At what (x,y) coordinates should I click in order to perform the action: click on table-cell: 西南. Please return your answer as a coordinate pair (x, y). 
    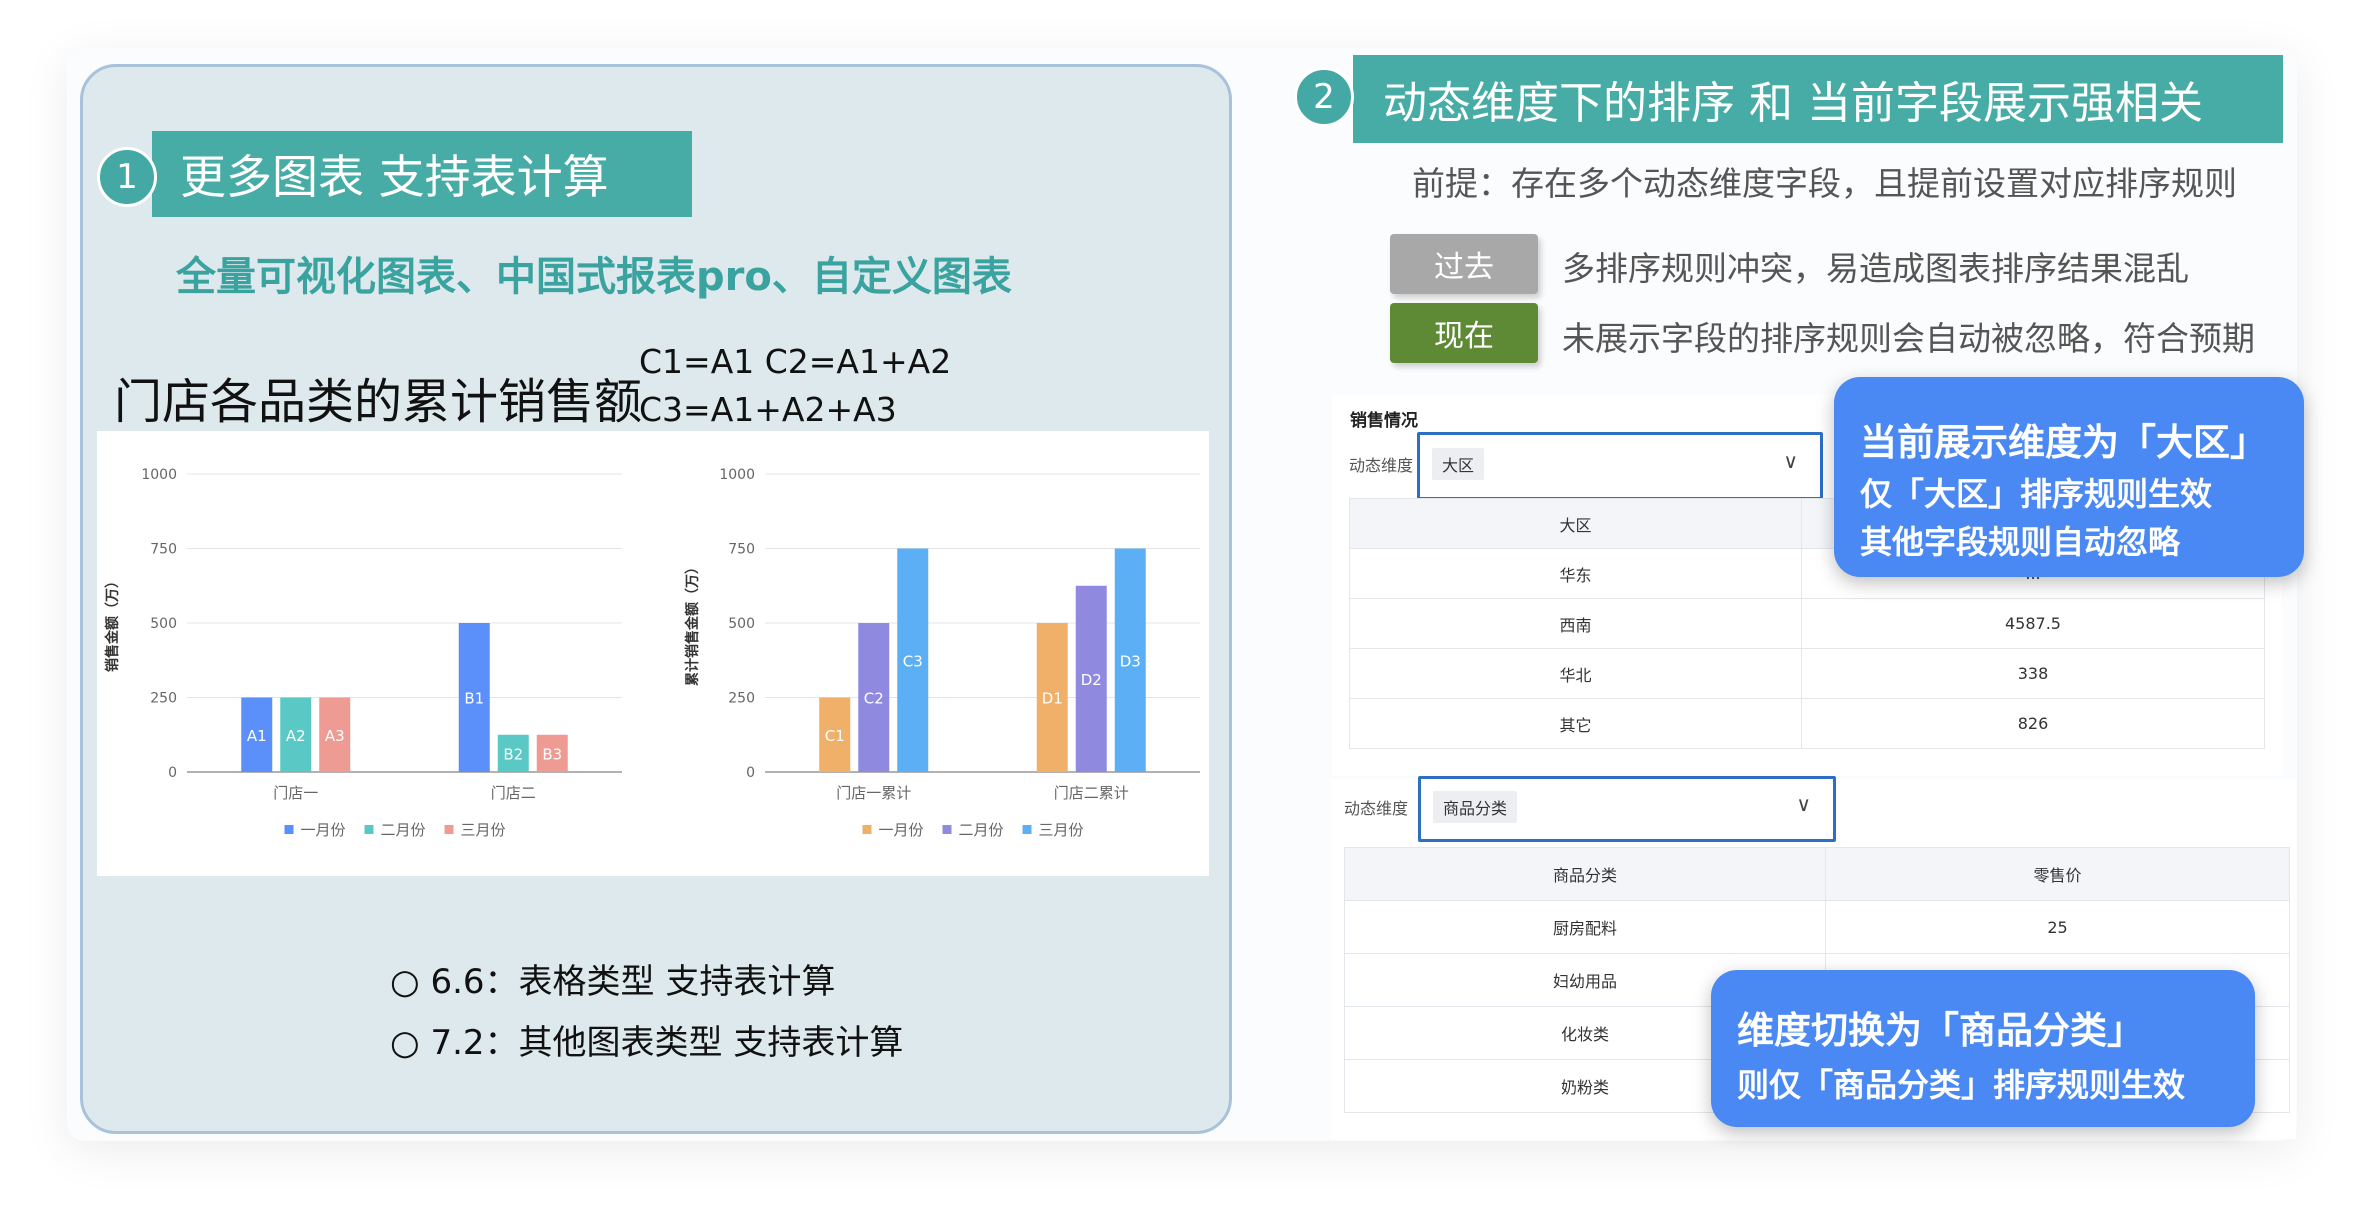
    Looking at the image, I should click on (1575, 623).